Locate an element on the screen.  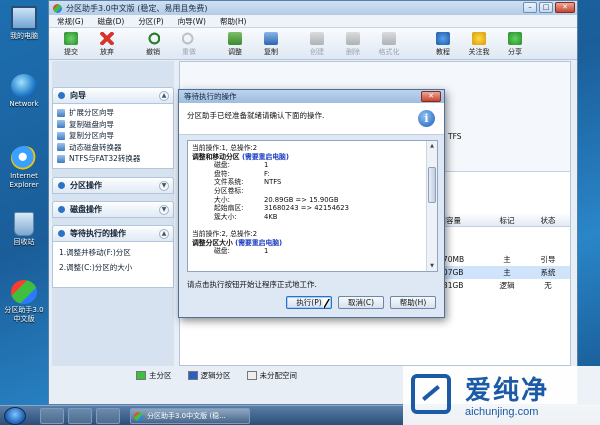
desktop-icon-computer: 我的电脑 is located at coordinates (24, 23).